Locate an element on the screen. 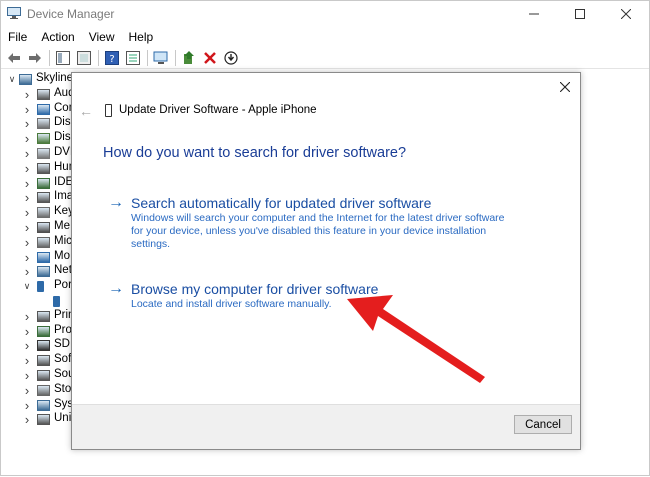 Image resolution: width=650 pixels, height=477 pixels. software-device-icon is located at coordinates (43, 361).